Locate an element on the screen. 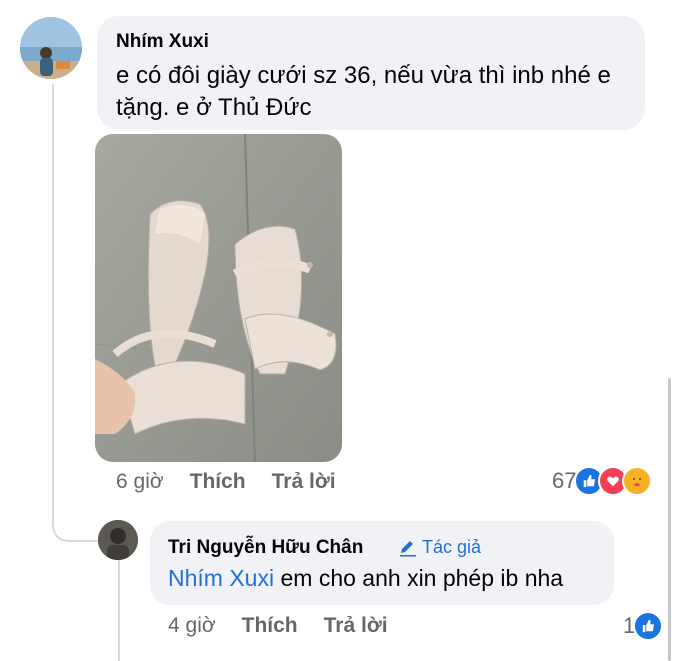 The image size is (680, 661). reply-text: Nhím Xuxi em cho anh xin phép ib nha is located at coordinates (365, 578).